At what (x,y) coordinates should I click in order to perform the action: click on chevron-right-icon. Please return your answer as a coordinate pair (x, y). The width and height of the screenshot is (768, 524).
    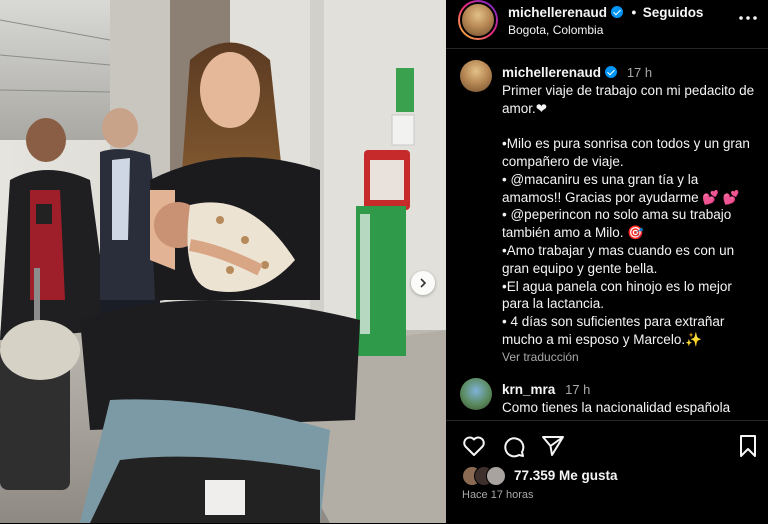
    Looking at the image, I should click on (423, 283).